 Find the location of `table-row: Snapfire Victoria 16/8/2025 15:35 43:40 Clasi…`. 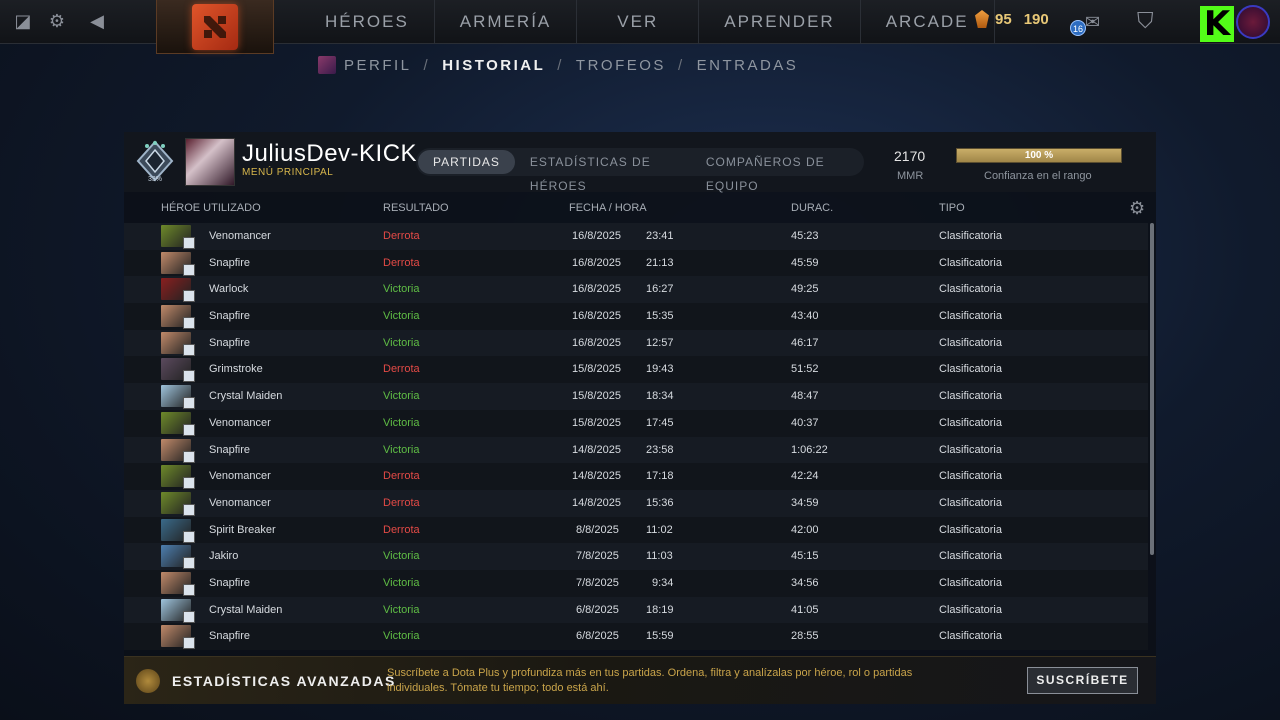

table-row: Snapfire Victoria 16/8/2025 15:35 43:40 Clasi… is located at coordinates (636, 316).